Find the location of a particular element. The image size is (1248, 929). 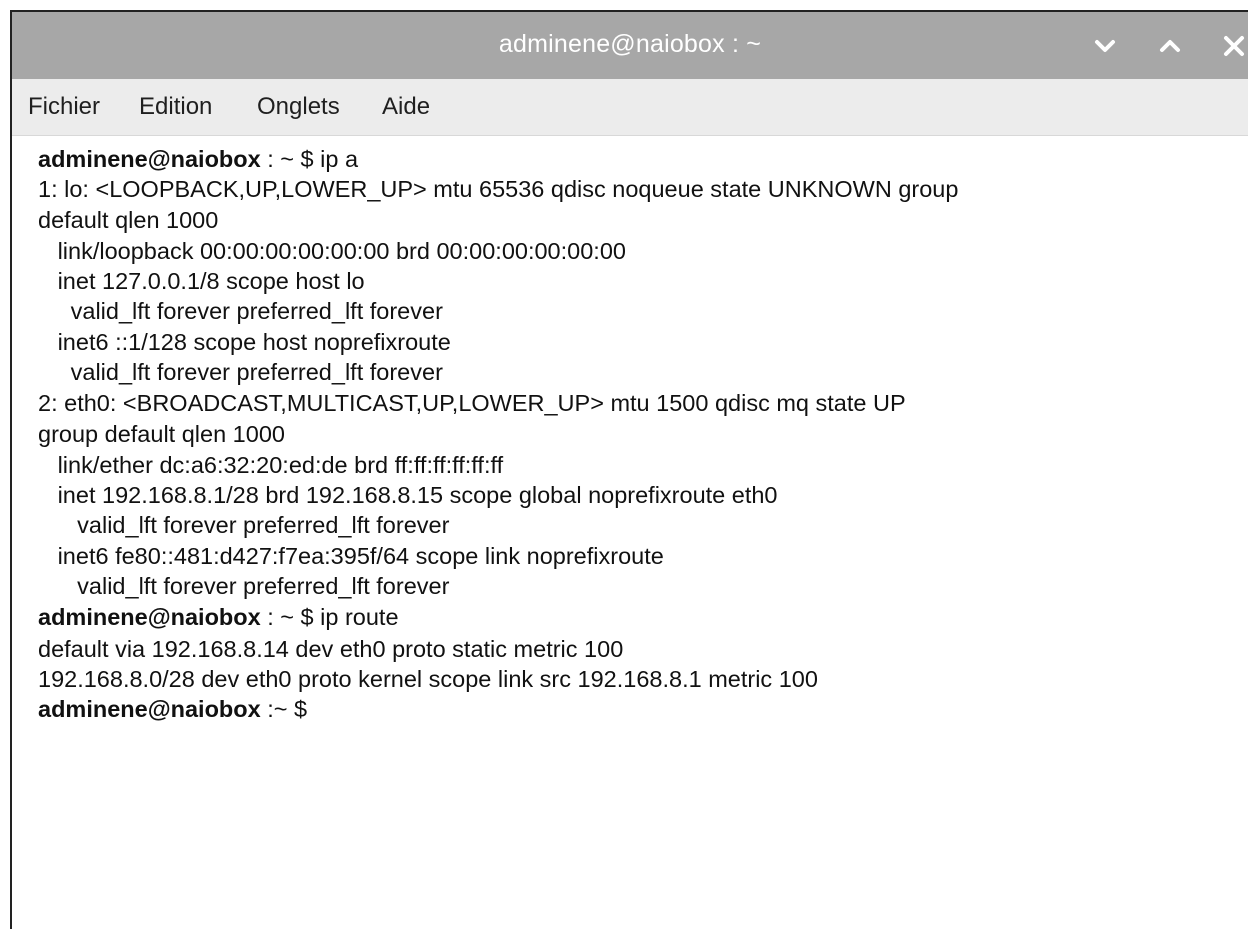

menu-fichier: Fichier is located at coordinates (64, 107).